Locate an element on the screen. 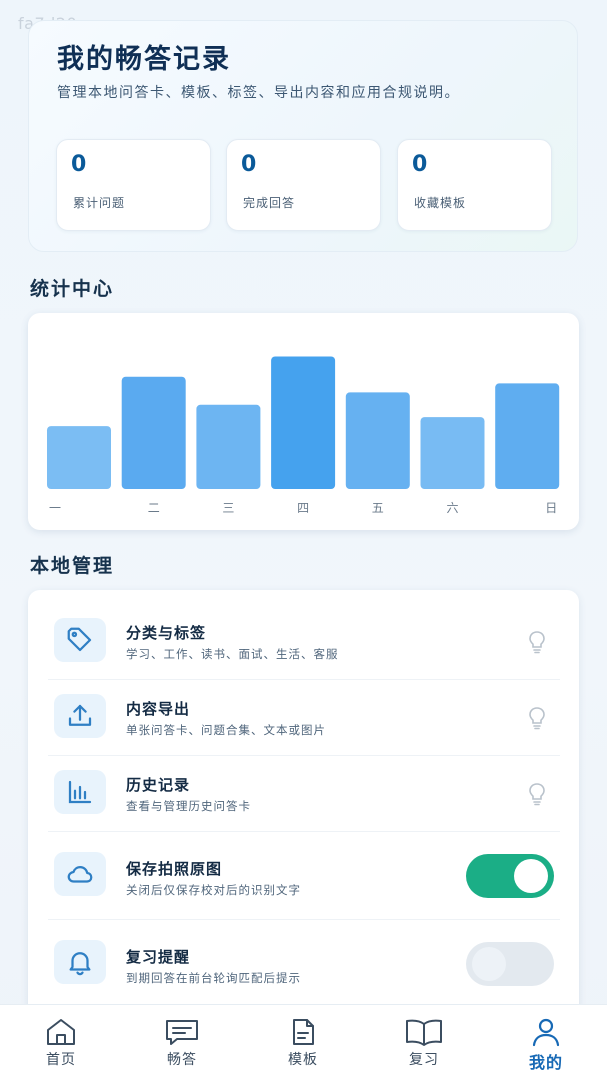  manage-row-history: 历史记录 查看与管理历史问答卡 is located at coordinates (304, 794).